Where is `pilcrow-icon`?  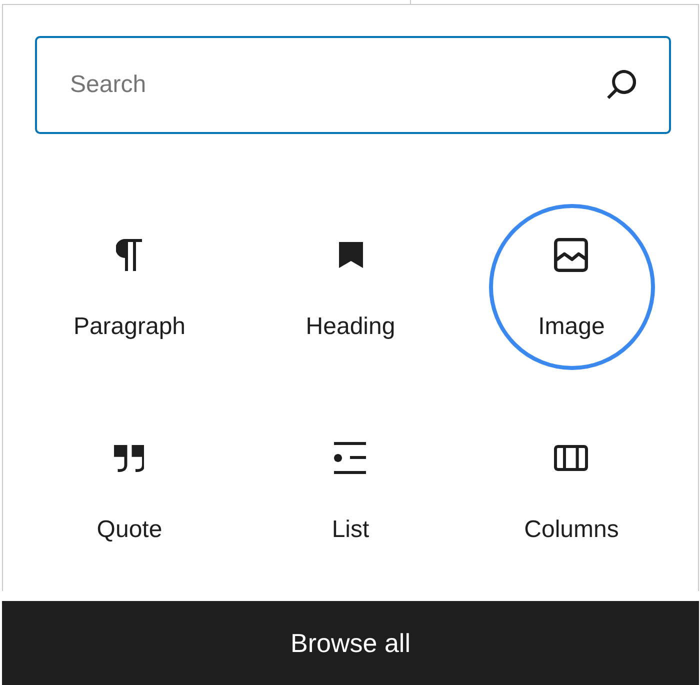 pilcrow-icon is located at coordinates (129, 255).